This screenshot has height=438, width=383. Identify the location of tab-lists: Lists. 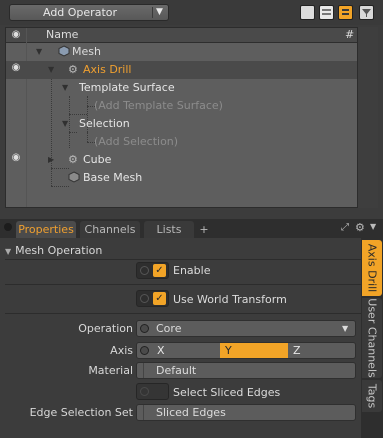
(169, 229).